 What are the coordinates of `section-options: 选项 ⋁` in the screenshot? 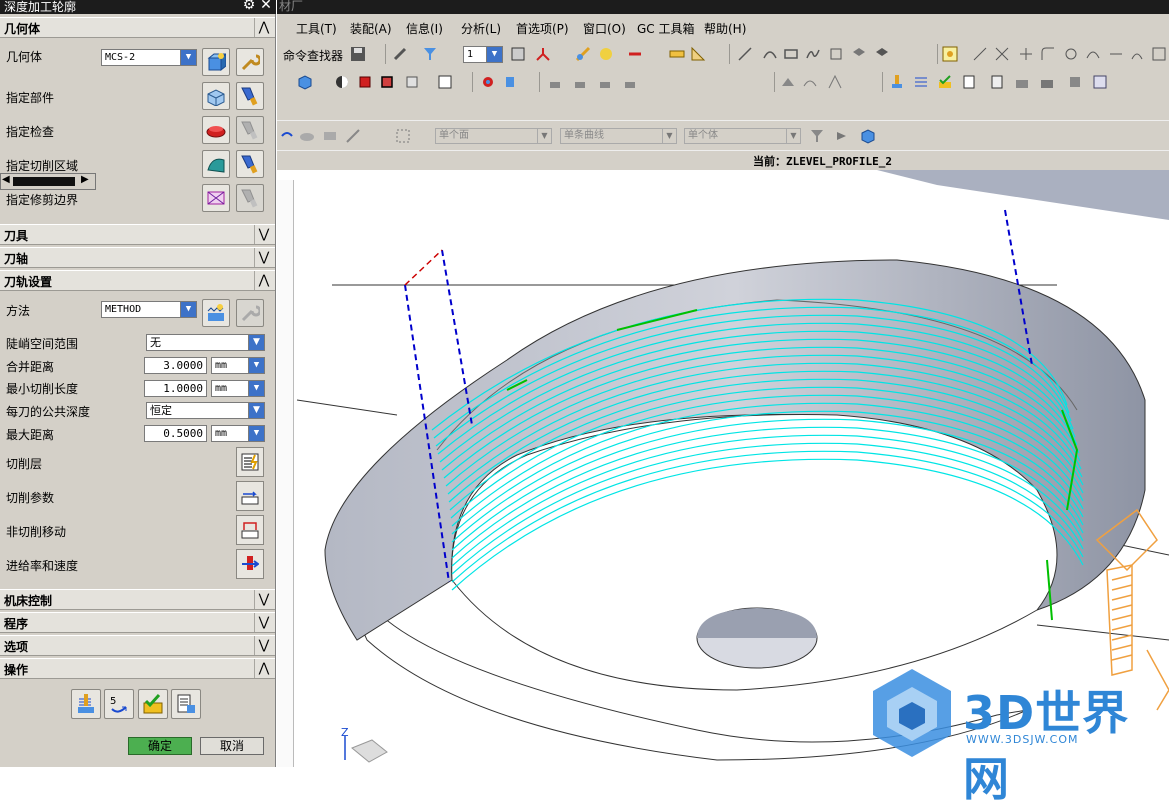 It's located at (137, 645).